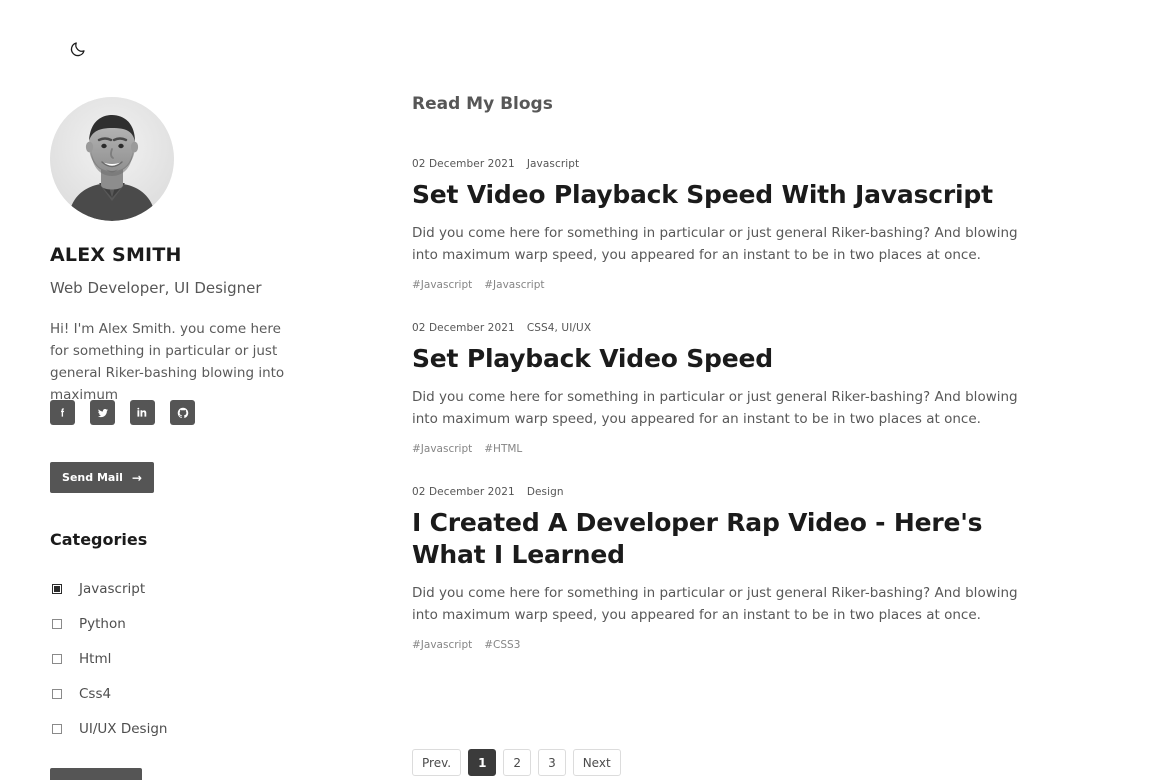  Describe the element at coordinates (102, 623) in the screenshot. I see `category-label: Python` at that location.